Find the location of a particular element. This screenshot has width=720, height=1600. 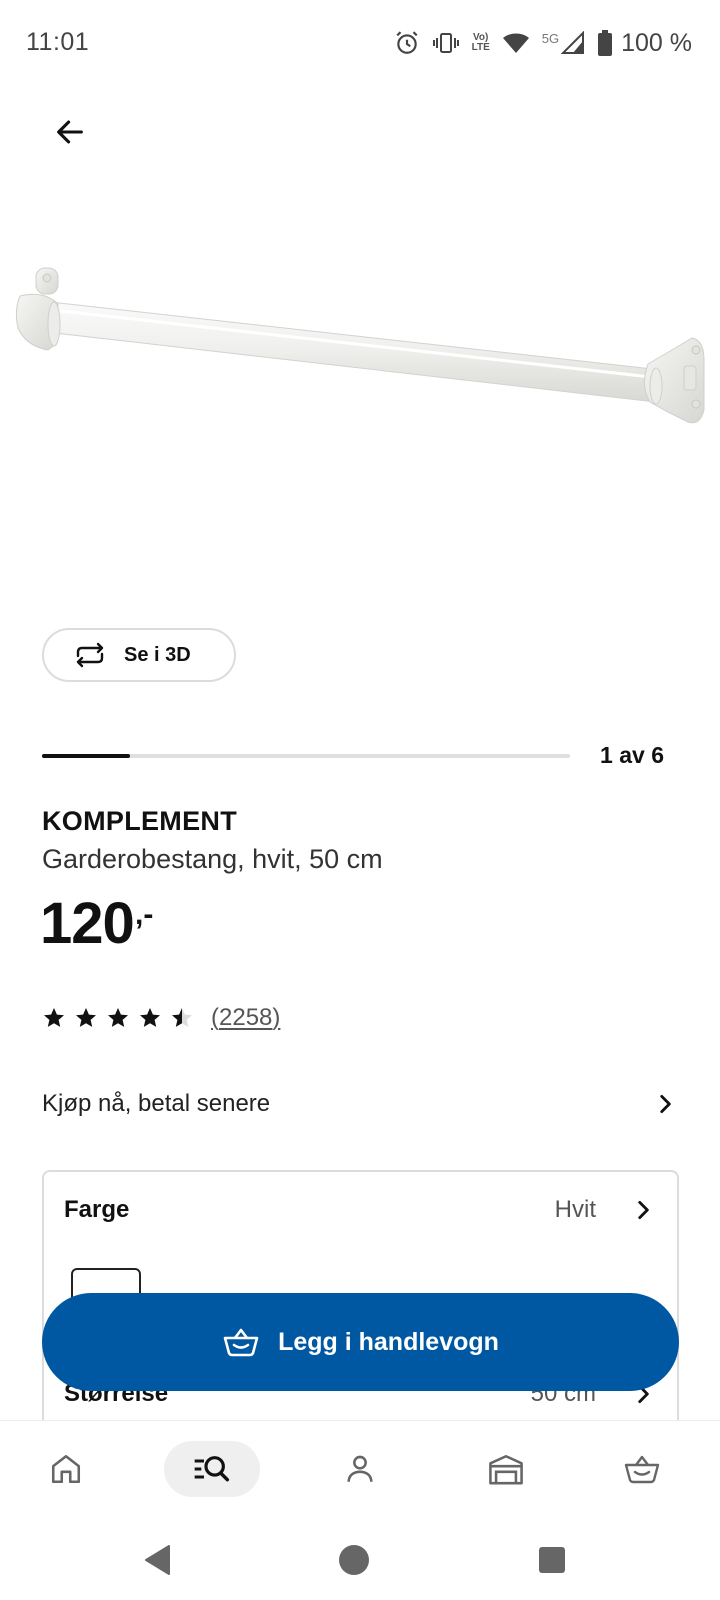

volte-icon: Vo) LTE is located at coordinates (480, 42).